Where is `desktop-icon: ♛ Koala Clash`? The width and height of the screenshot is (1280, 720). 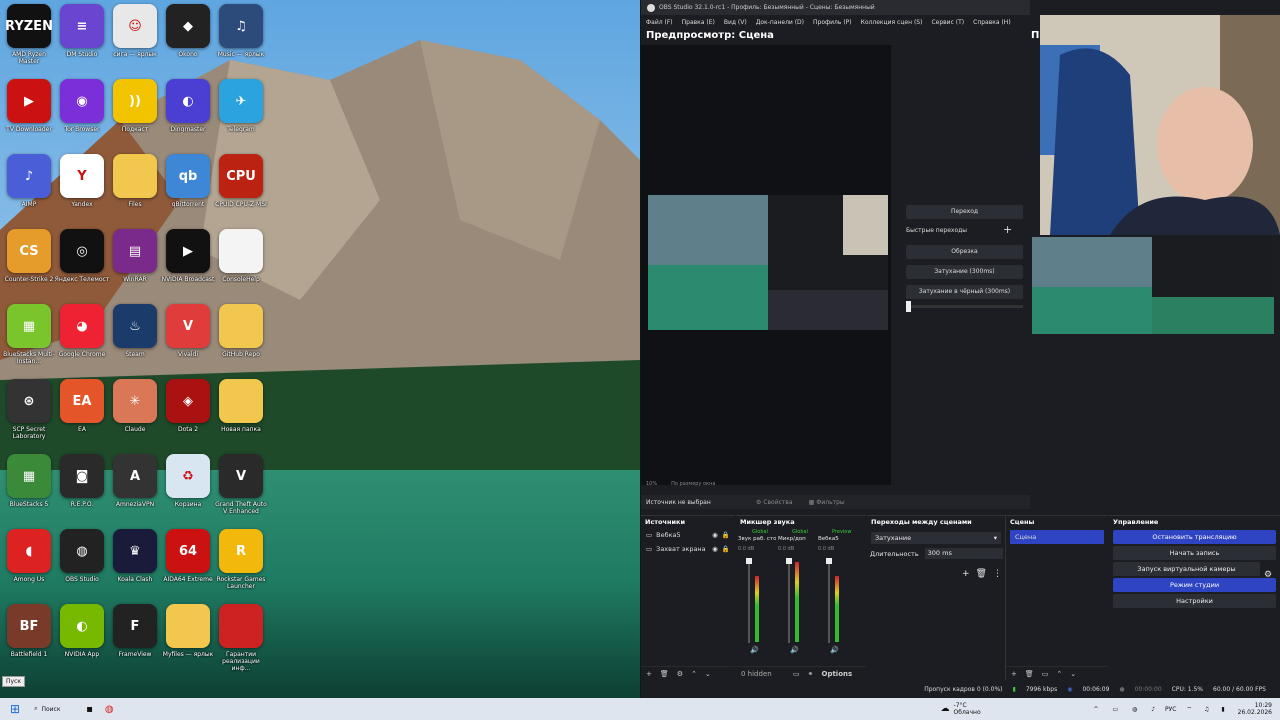 desktop-icon: ♛ Koala Clash is located at coordinates (135, 565).